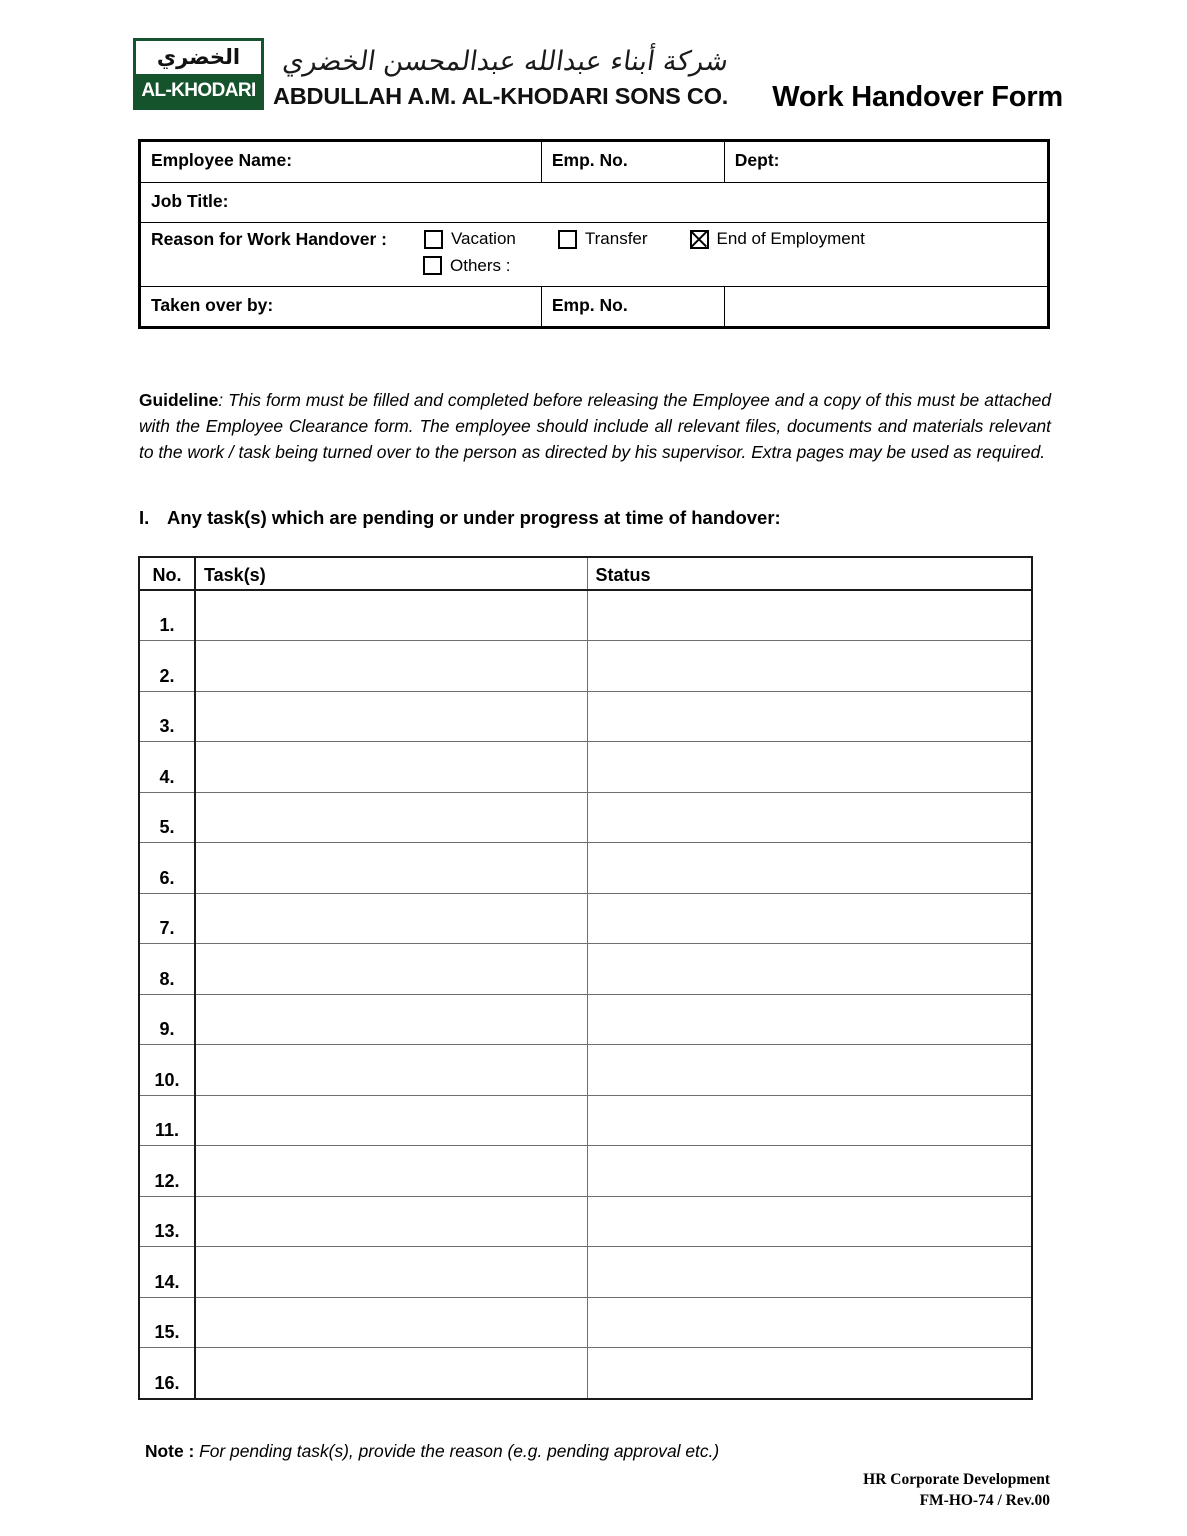 The height and width of the screenshot is (1536, 1187). I want to click on table-header-row: No. Task(s) Status, so click(585, 574).